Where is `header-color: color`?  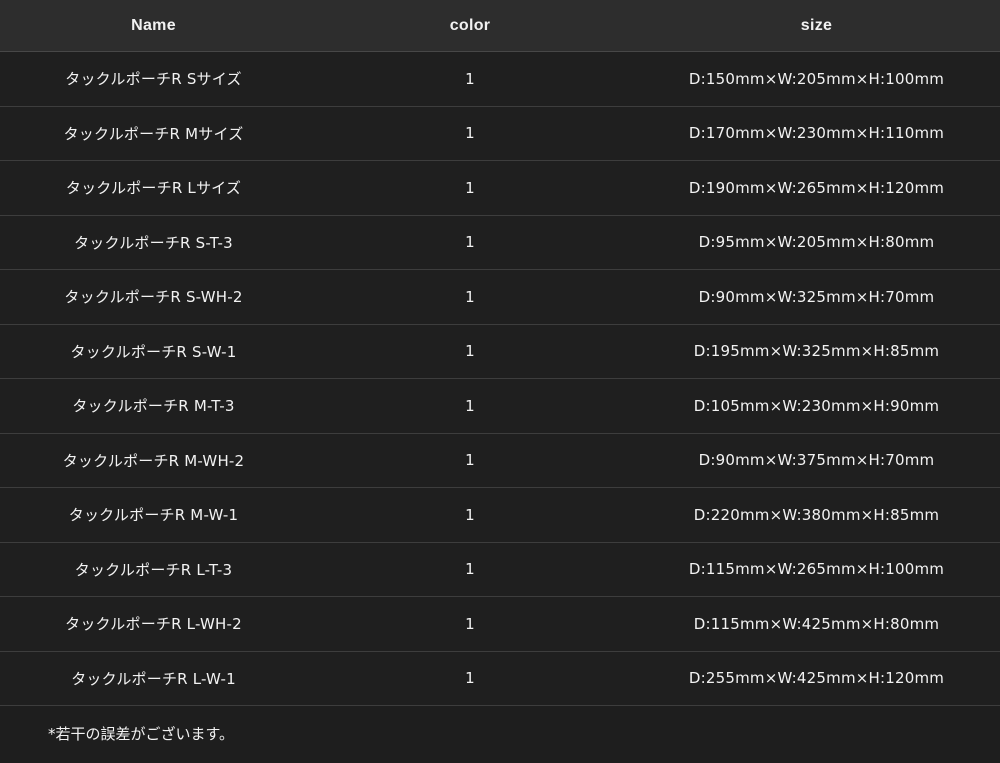 header-color: color is located at coordinates (470, 25).